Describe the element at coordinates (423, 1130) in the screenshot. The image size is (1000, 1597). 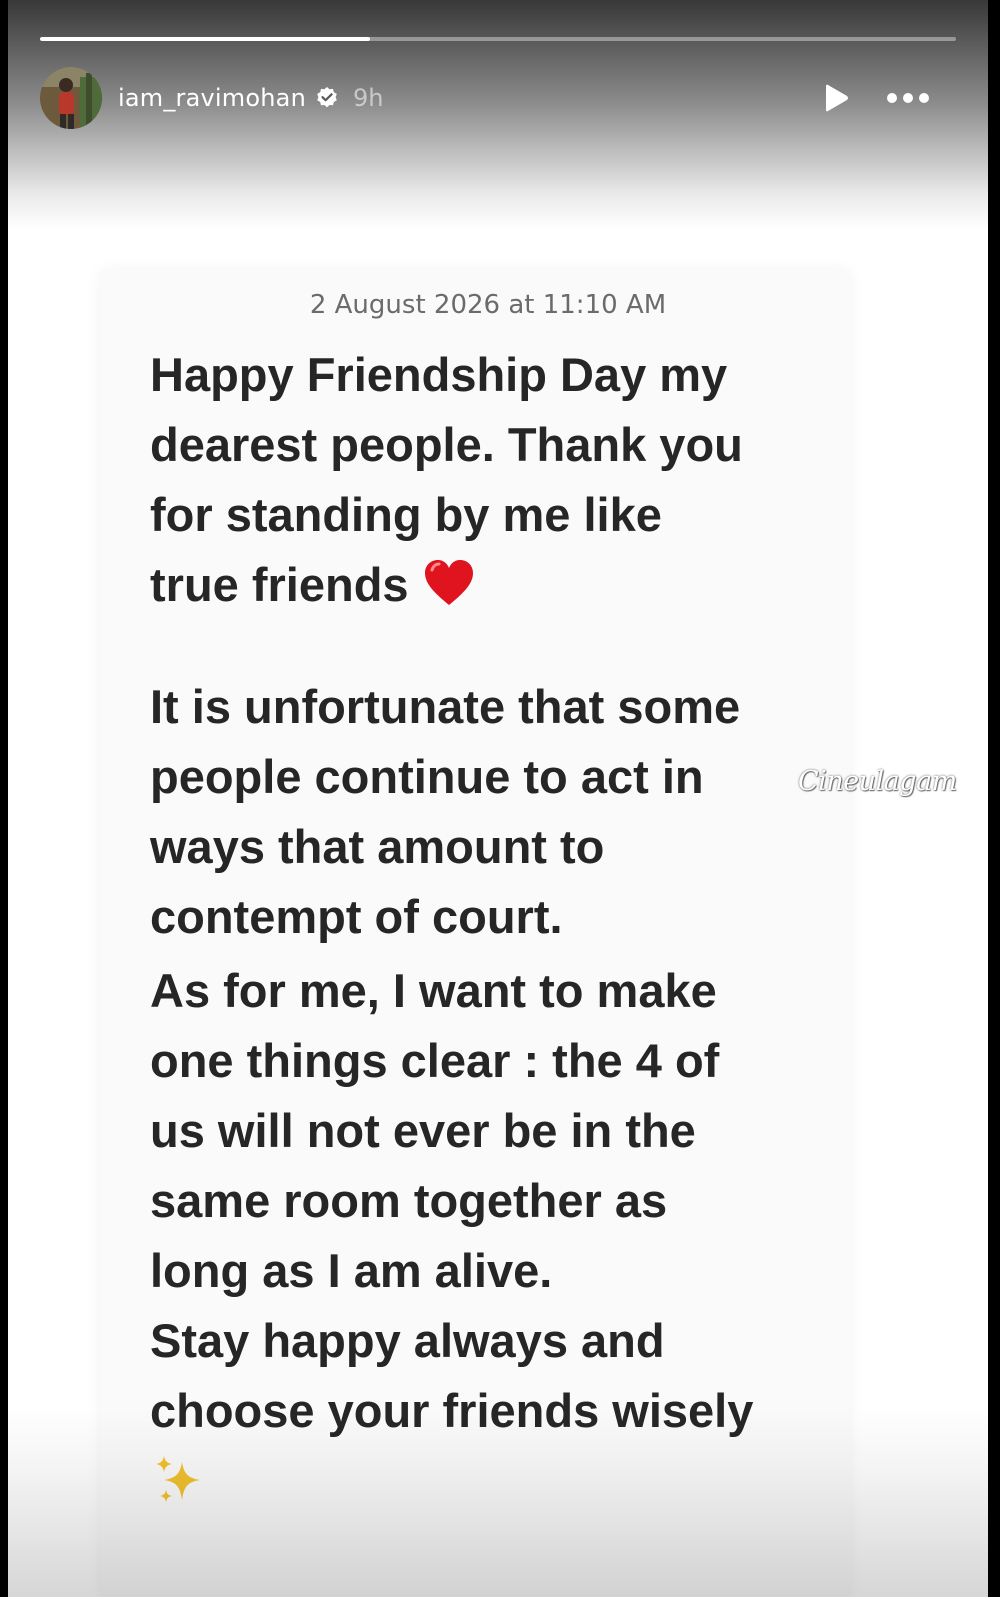
I see `note-line: us will not ever be in the` at that location.